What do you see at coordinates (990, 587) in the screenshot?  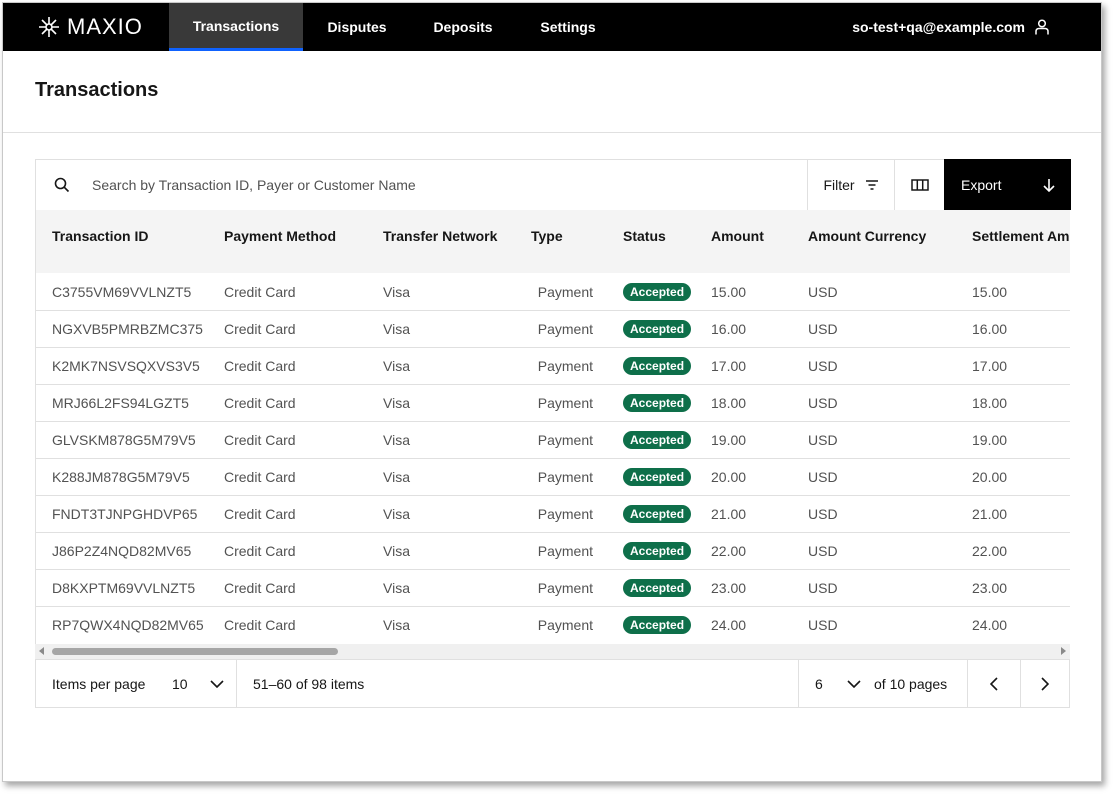 I see `settlement-amount-cell: 23.00` at bounding box center [990, 587].